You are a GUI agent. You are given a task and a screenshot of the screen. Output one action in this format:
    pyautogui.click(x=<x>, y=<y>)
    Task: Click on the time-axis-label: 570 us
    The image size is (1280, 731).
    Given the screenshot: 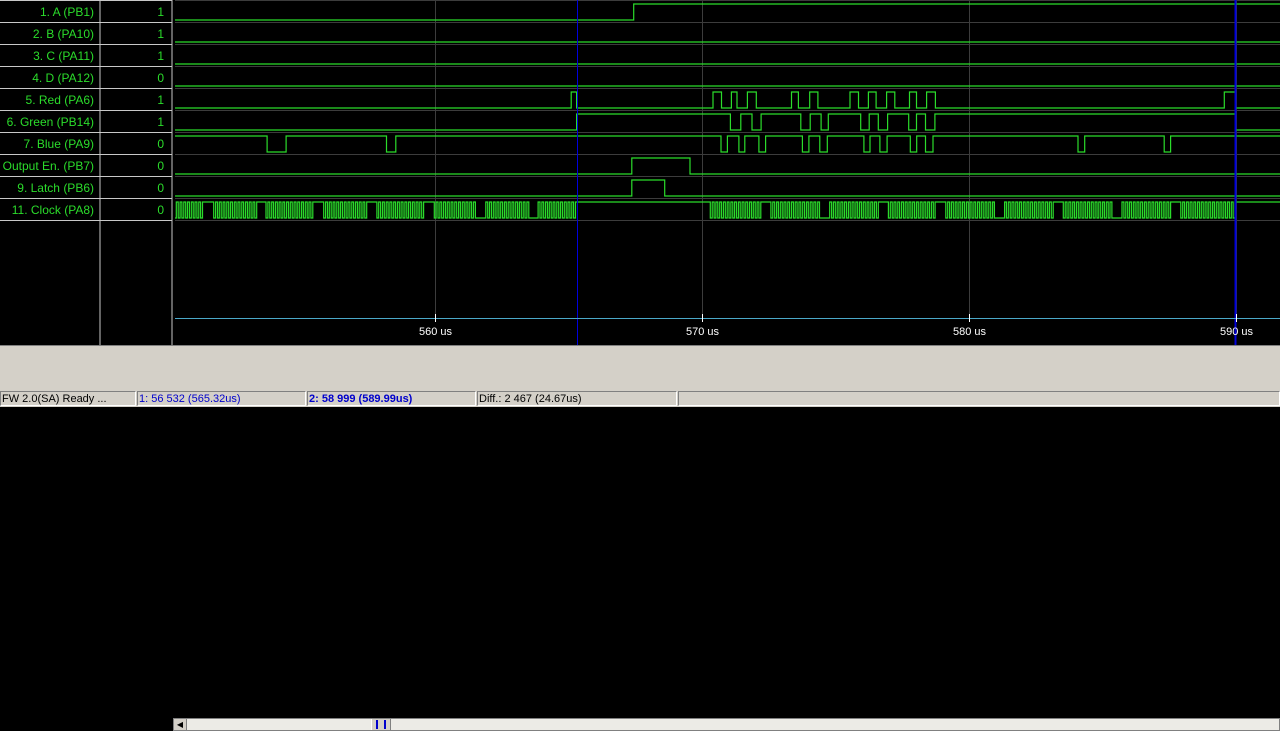 What is the action you would take?
    pyautogui.click(x=703, y=332)
    